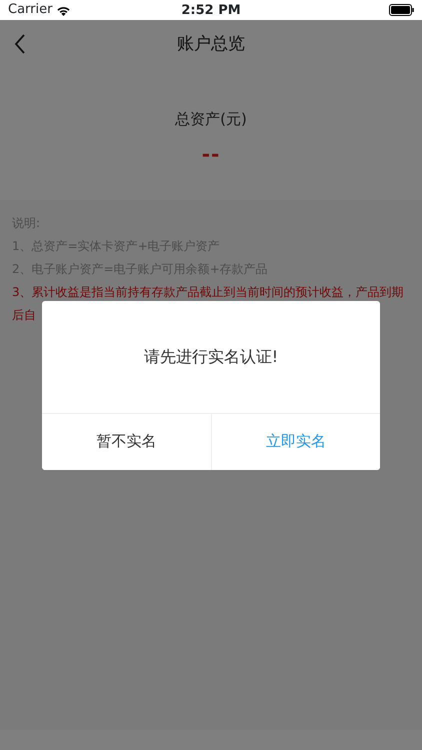 This screenshot has height=750, width=422. I want to click on back-button, so click(20, 44).